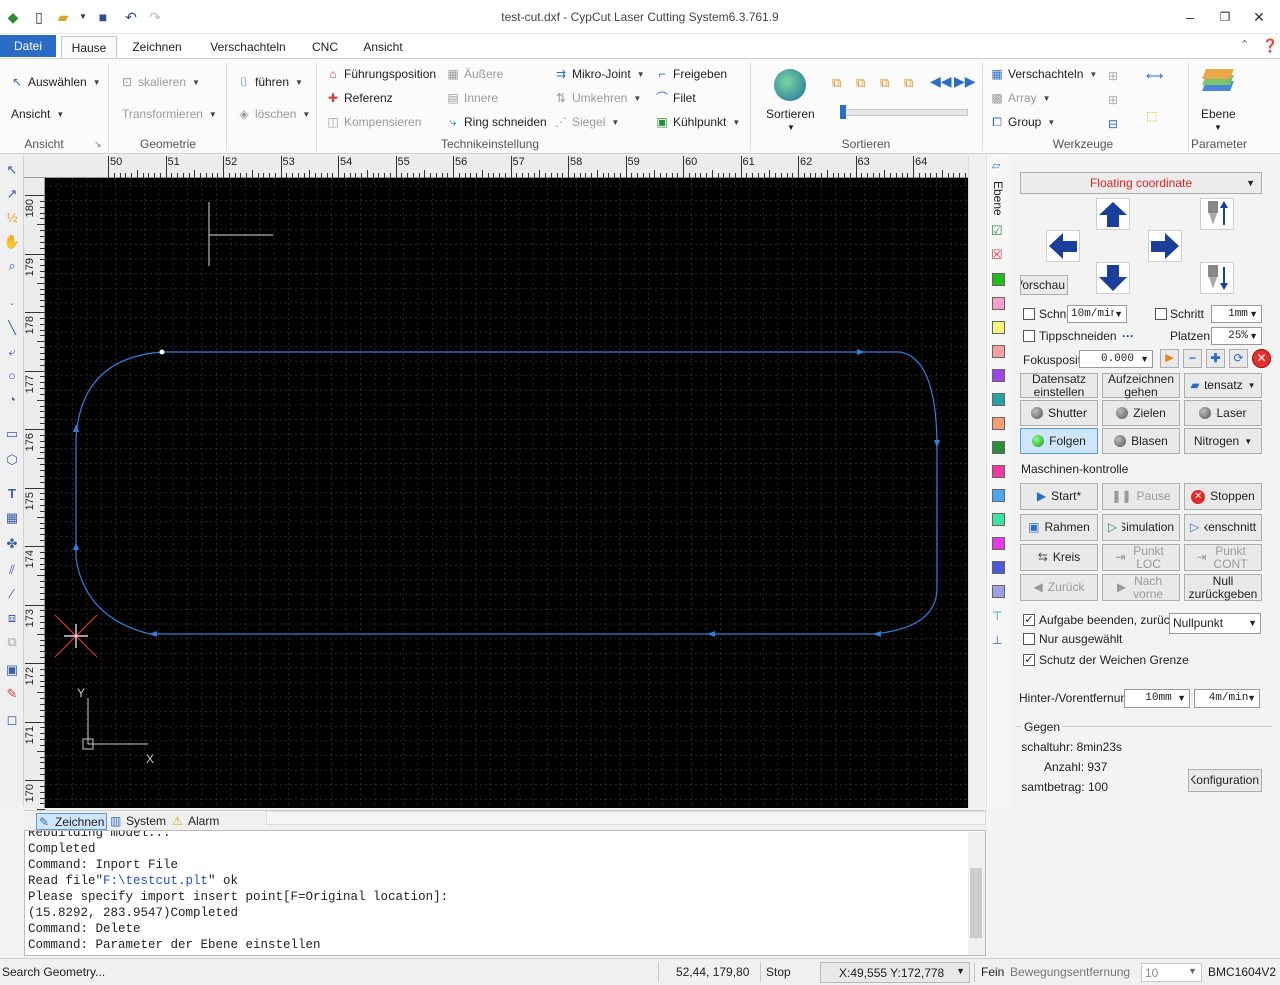 The width and height of the screenshot is (1280, 985). I want to click on canvas-scrollbar, so click(976, 481).